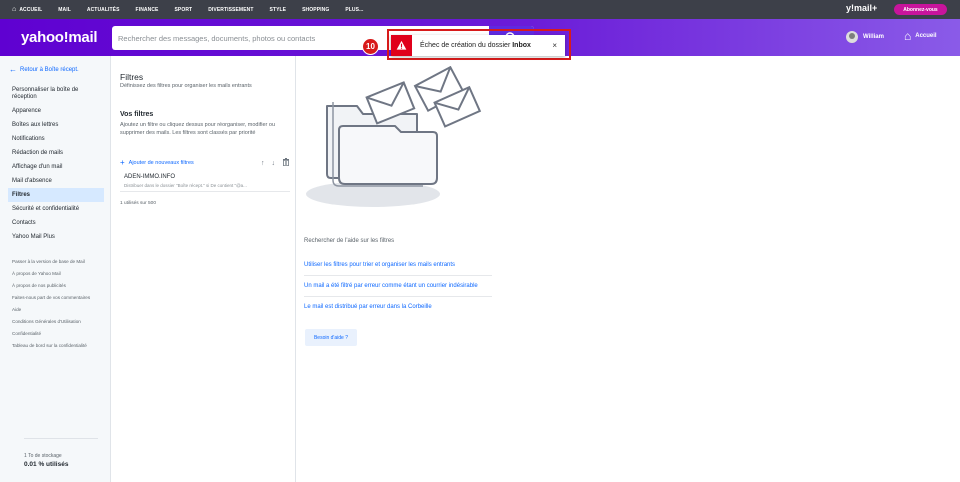  Describe the element at coordinates (230, 9) in the screenshot. I see `nav-item-divertissement: DIVERTISSEMENT` at that location.